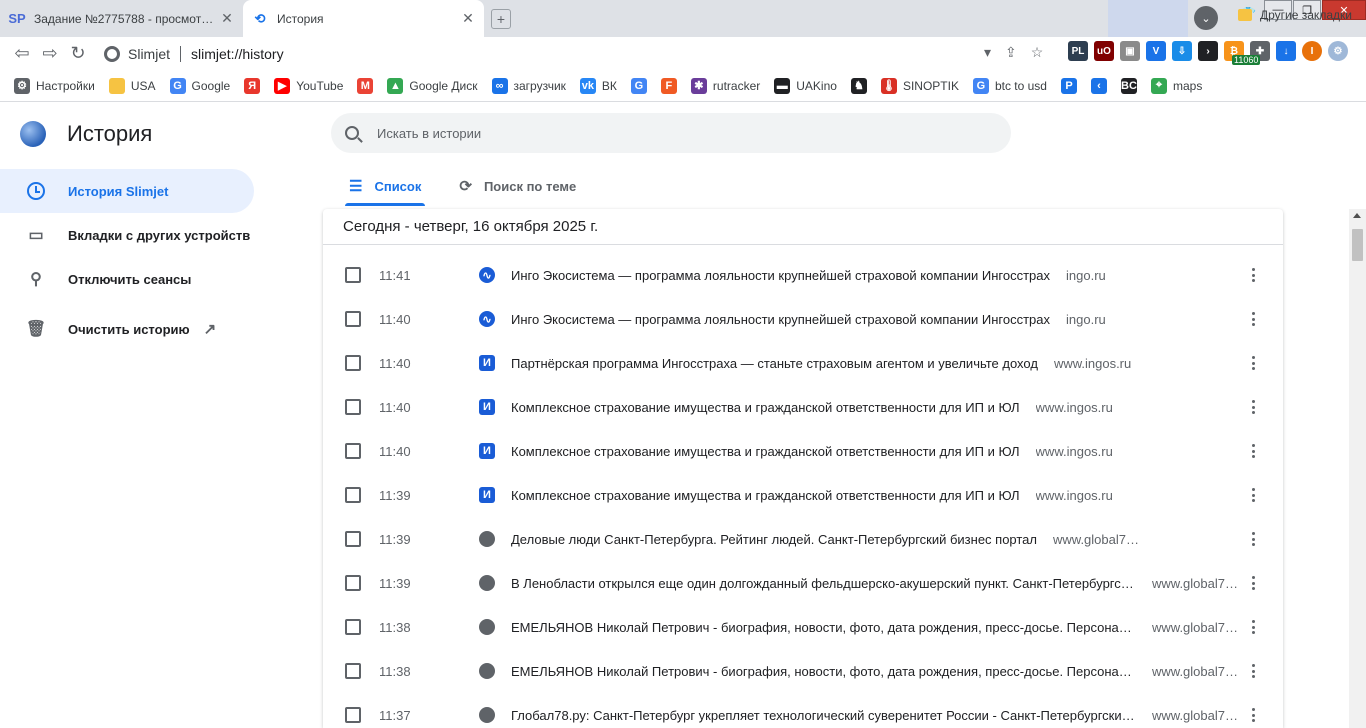  I want to click on extension-arrow-icon: ›, so click(1208, 51).